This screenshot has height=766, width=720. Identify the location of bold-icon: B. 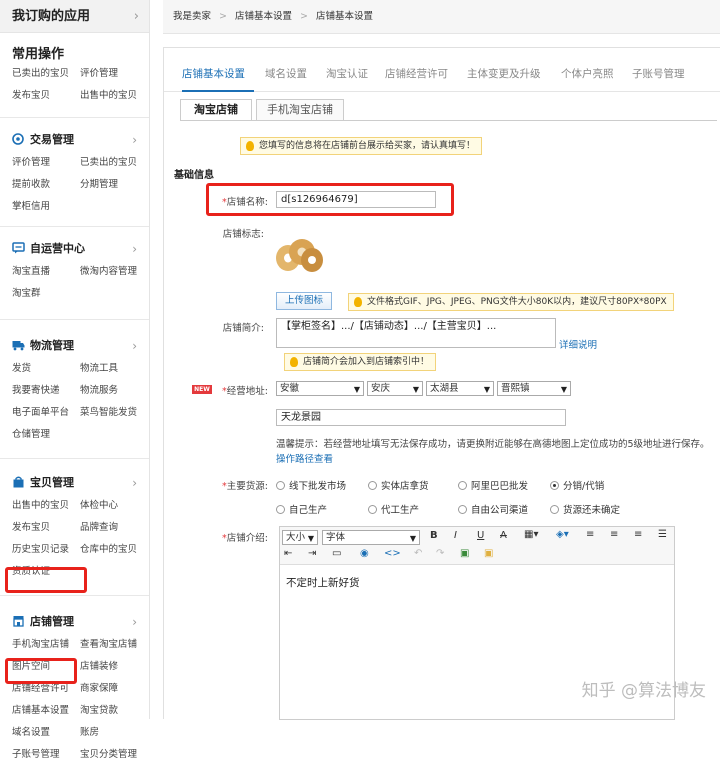
(434, 535).